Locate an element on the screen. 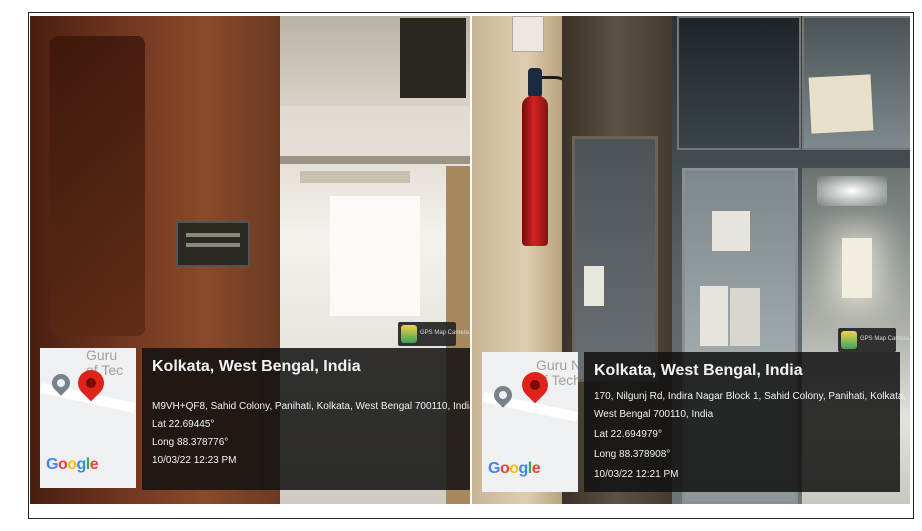 The image size is (922, 531). longitude: Long 88.378908° is located at coordinates (632, 454).